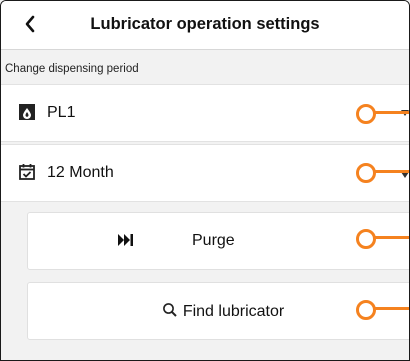 This screenshot has width=410, height=361. Describe the element at coordinates (27, 112) in the screenshot. I see `lubricator-icon` at that location.